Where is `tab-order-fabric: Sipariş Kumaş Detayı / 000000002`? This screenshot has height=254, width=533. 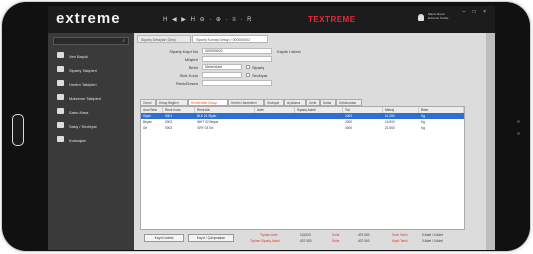 tab-order-fabric: Sipariş Kumaş Detayı / 000000002 is located at coordinates (230, 39).